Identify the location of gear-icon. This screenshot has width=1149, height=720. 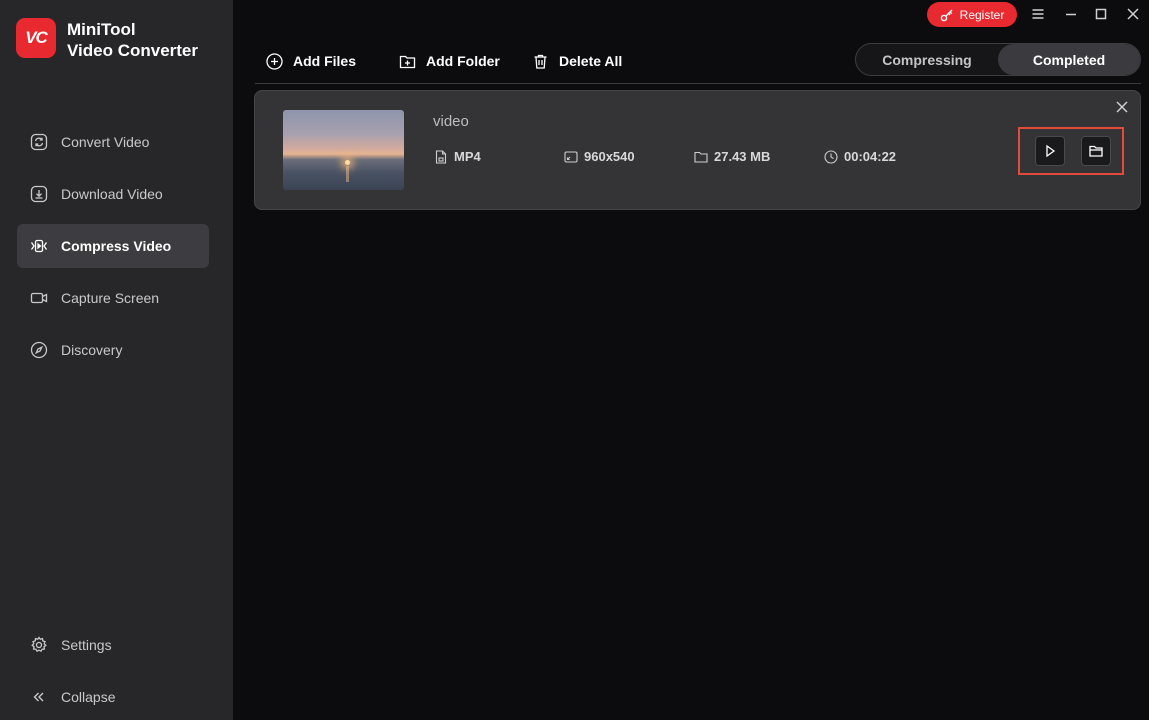
(39, 644).